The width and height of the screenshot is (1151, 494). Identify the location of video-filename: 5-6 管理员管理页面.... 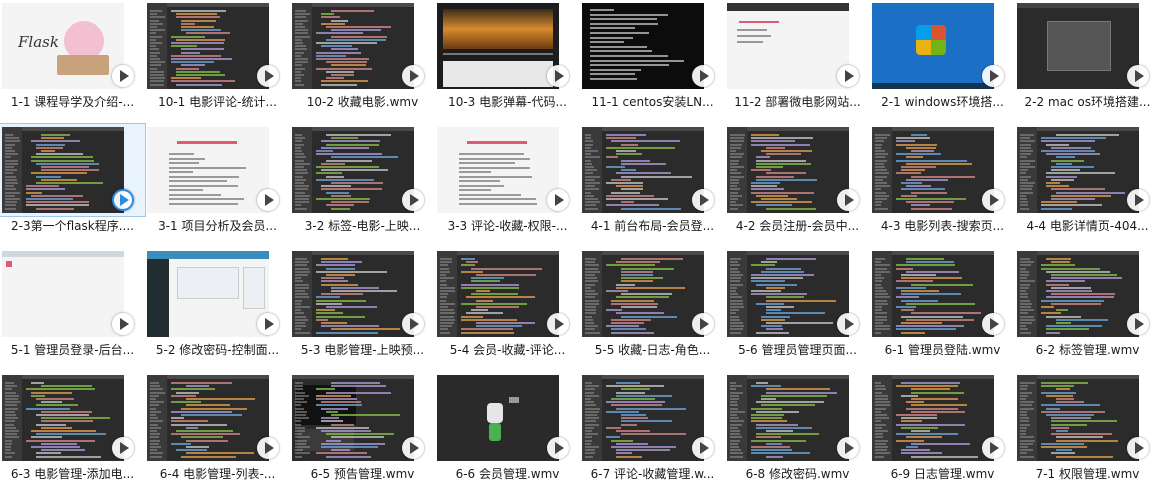
(797, 350).